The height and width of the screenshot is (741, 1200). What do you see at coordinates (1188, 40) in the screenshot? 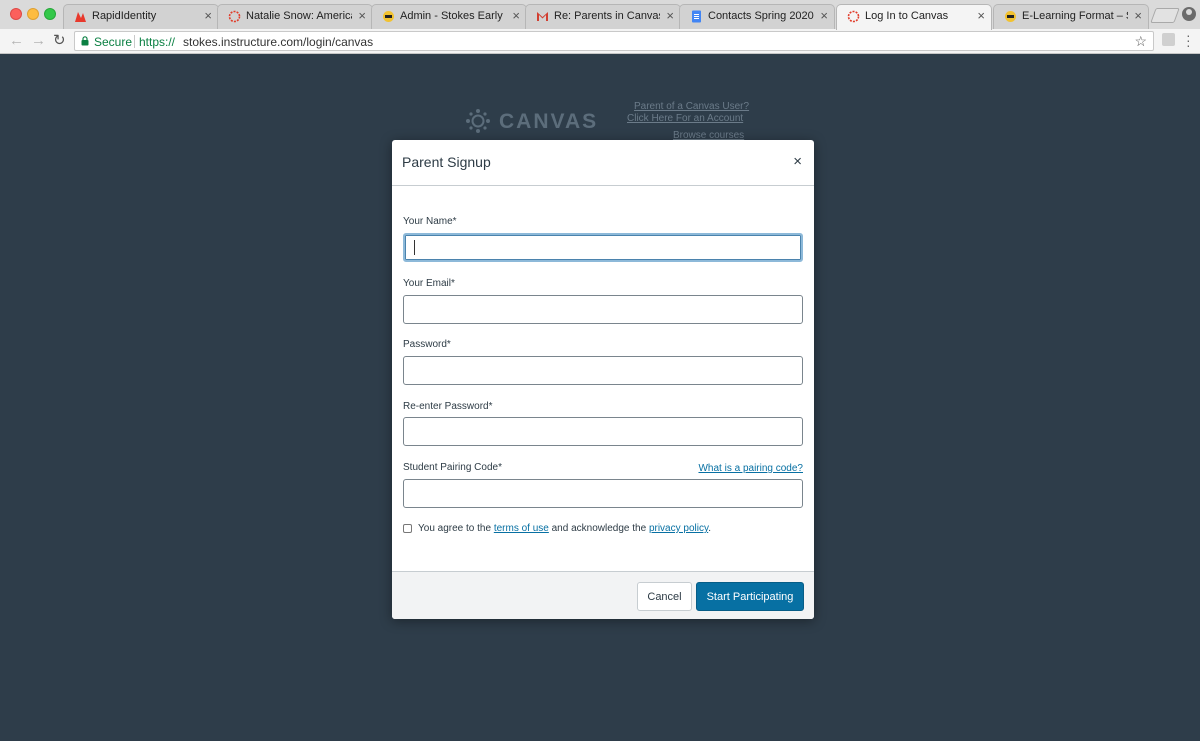
I see `browser-menu-icon: · · ·` at bounding box center [1188, 40].